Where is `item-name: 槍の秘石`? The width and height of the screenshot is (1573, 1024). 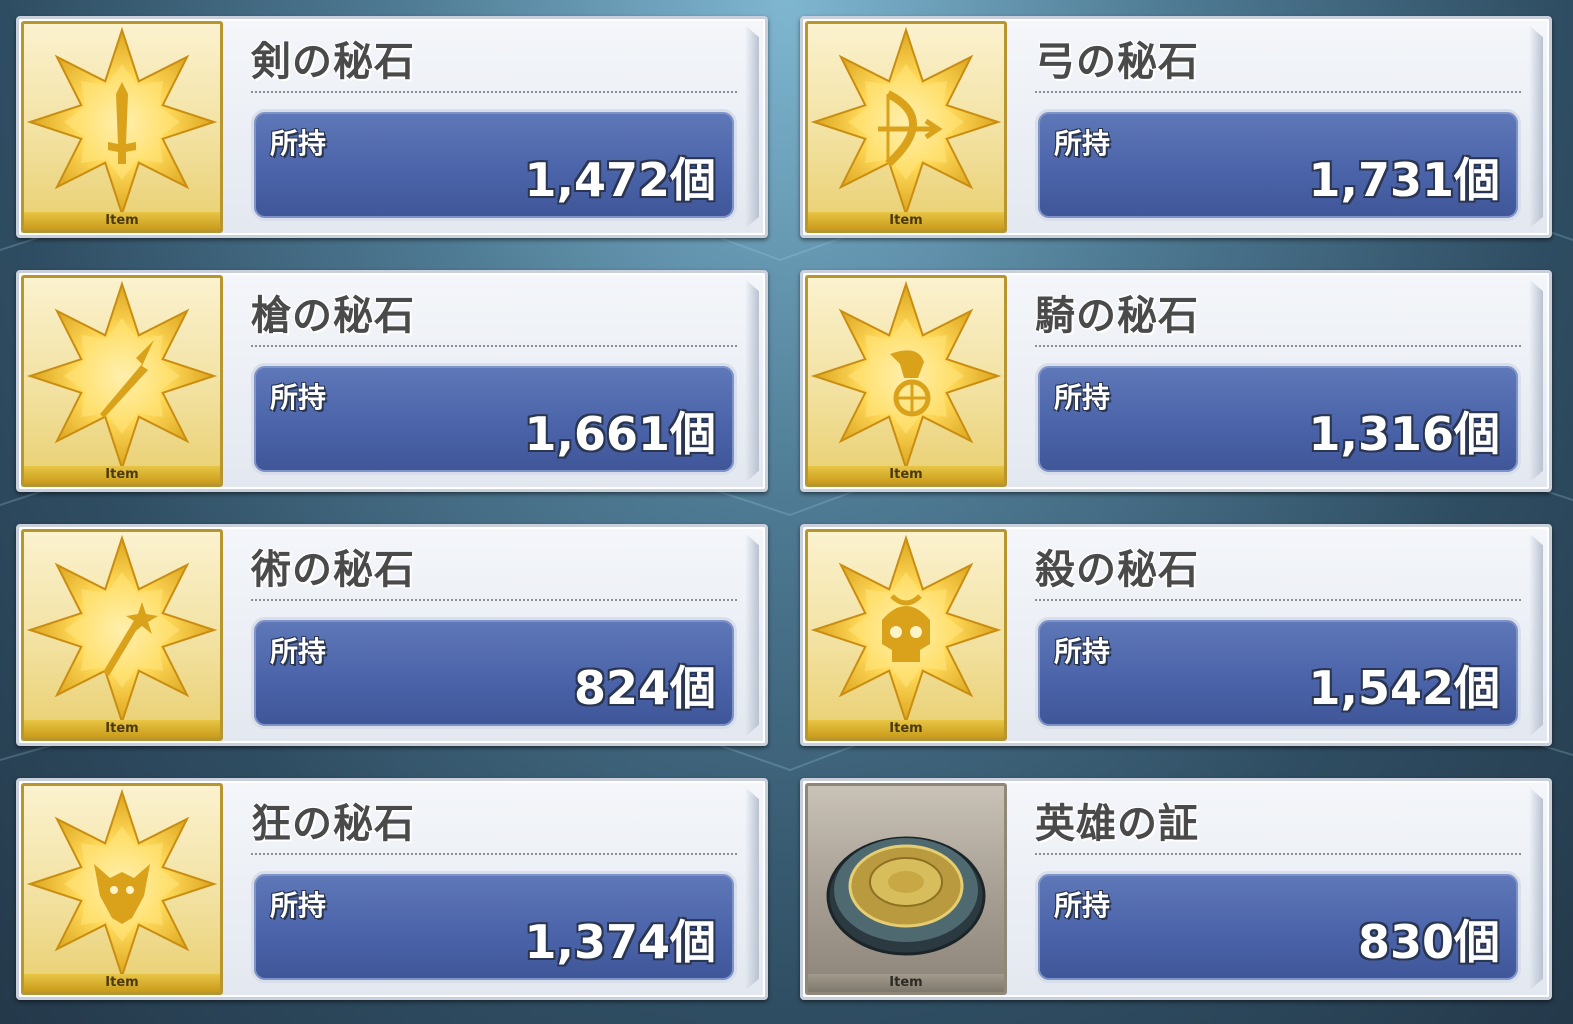
item-name: 槍の秘石 is located at coordinates (333, 316).